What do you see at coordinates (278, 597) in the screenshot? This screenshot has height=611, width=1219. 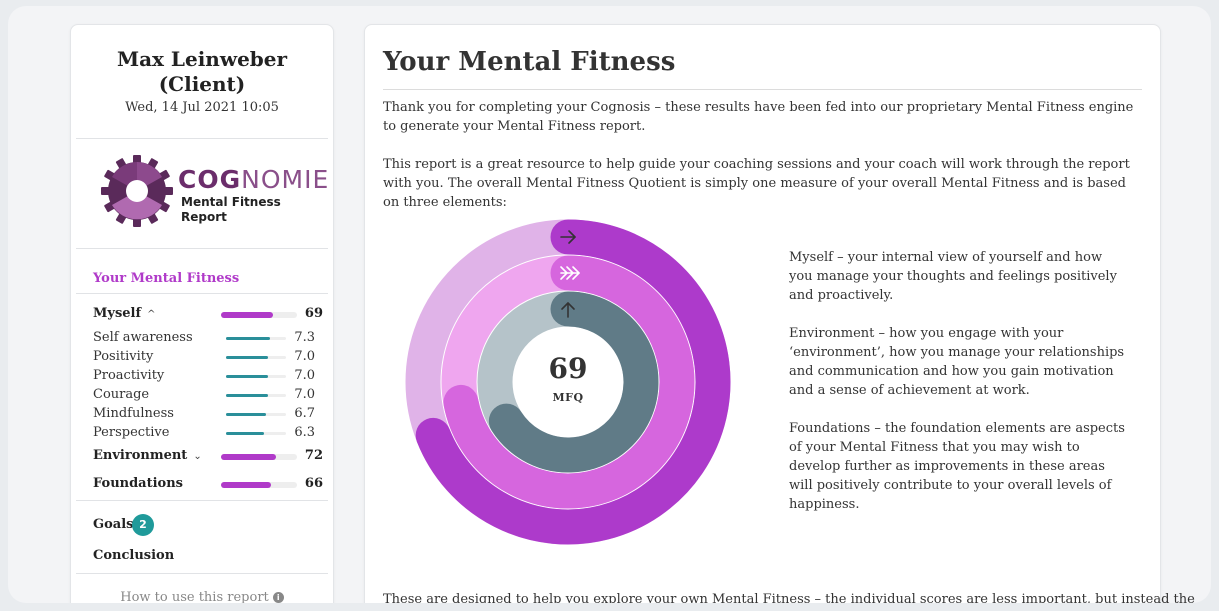 I see `info-icon: i` at bounding box center [278, 597].